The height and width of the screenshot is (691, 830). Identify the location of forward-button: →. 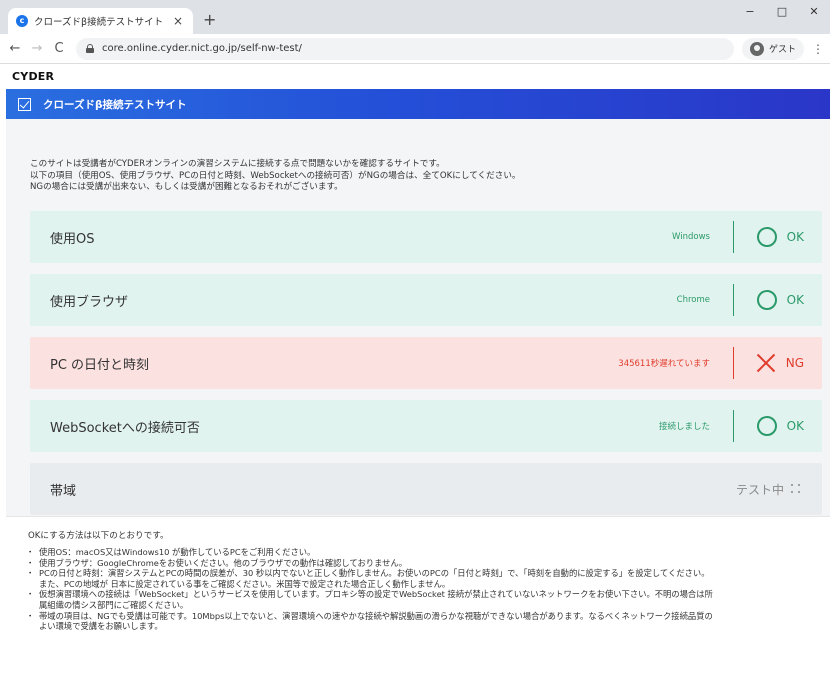
(37, 48).